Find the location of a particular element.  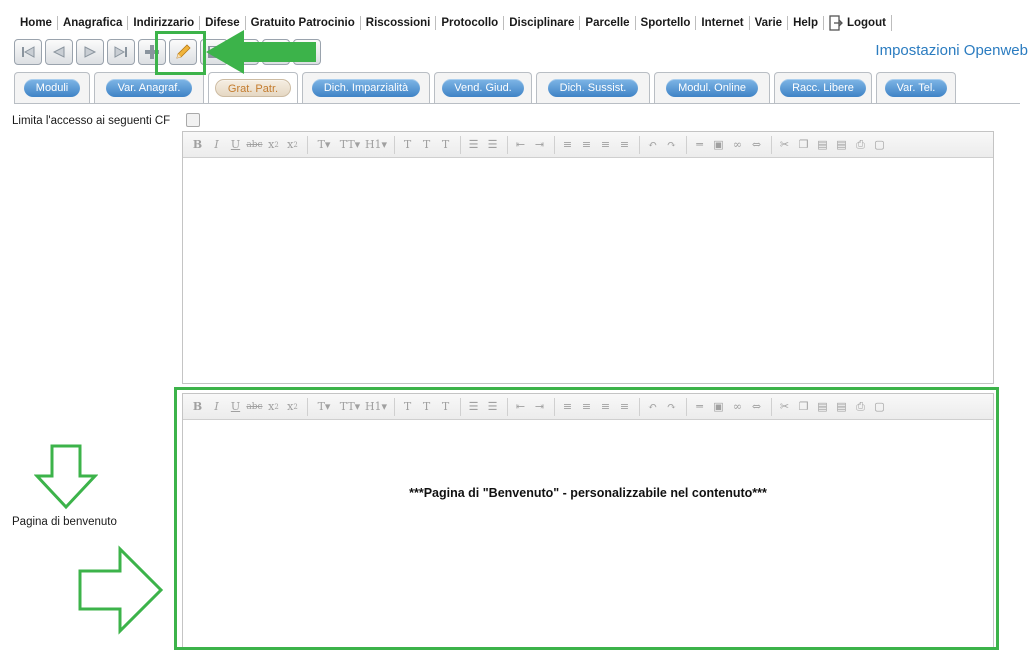

align-right-icon: ≡ is located at coordinates (605, 145).